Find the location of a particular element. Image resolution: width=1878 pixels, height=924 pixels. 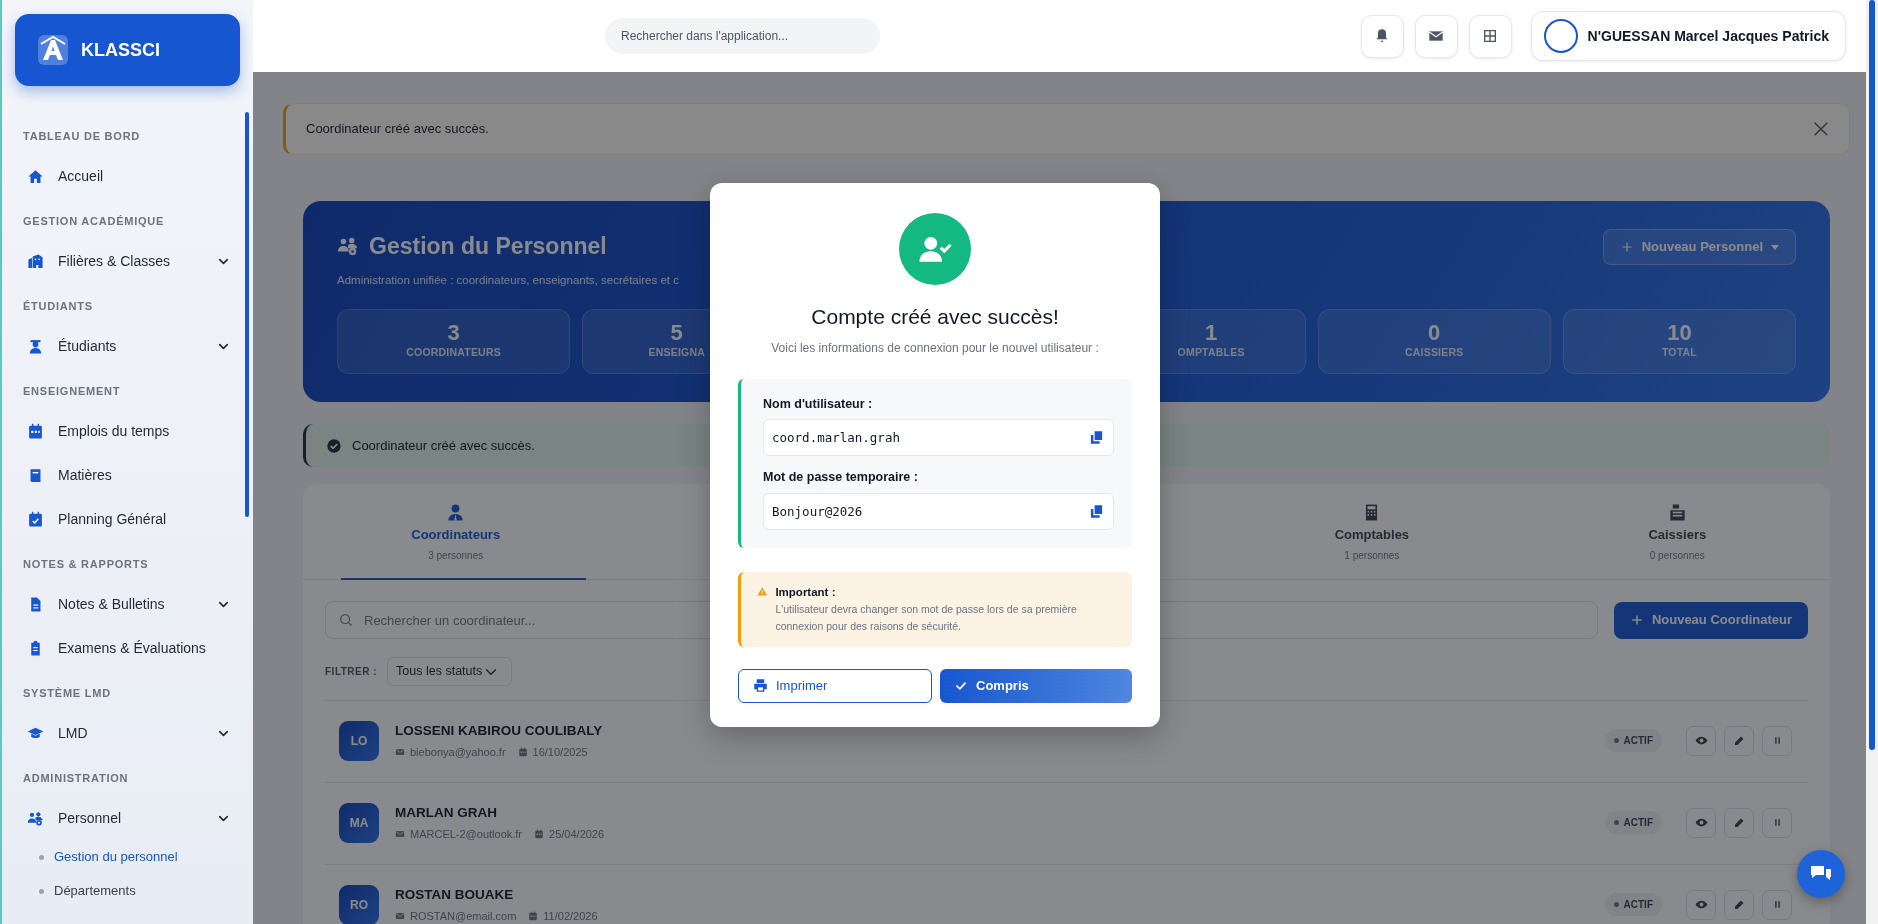

sidebar-item: LMD is located at coordinates (130, 733).